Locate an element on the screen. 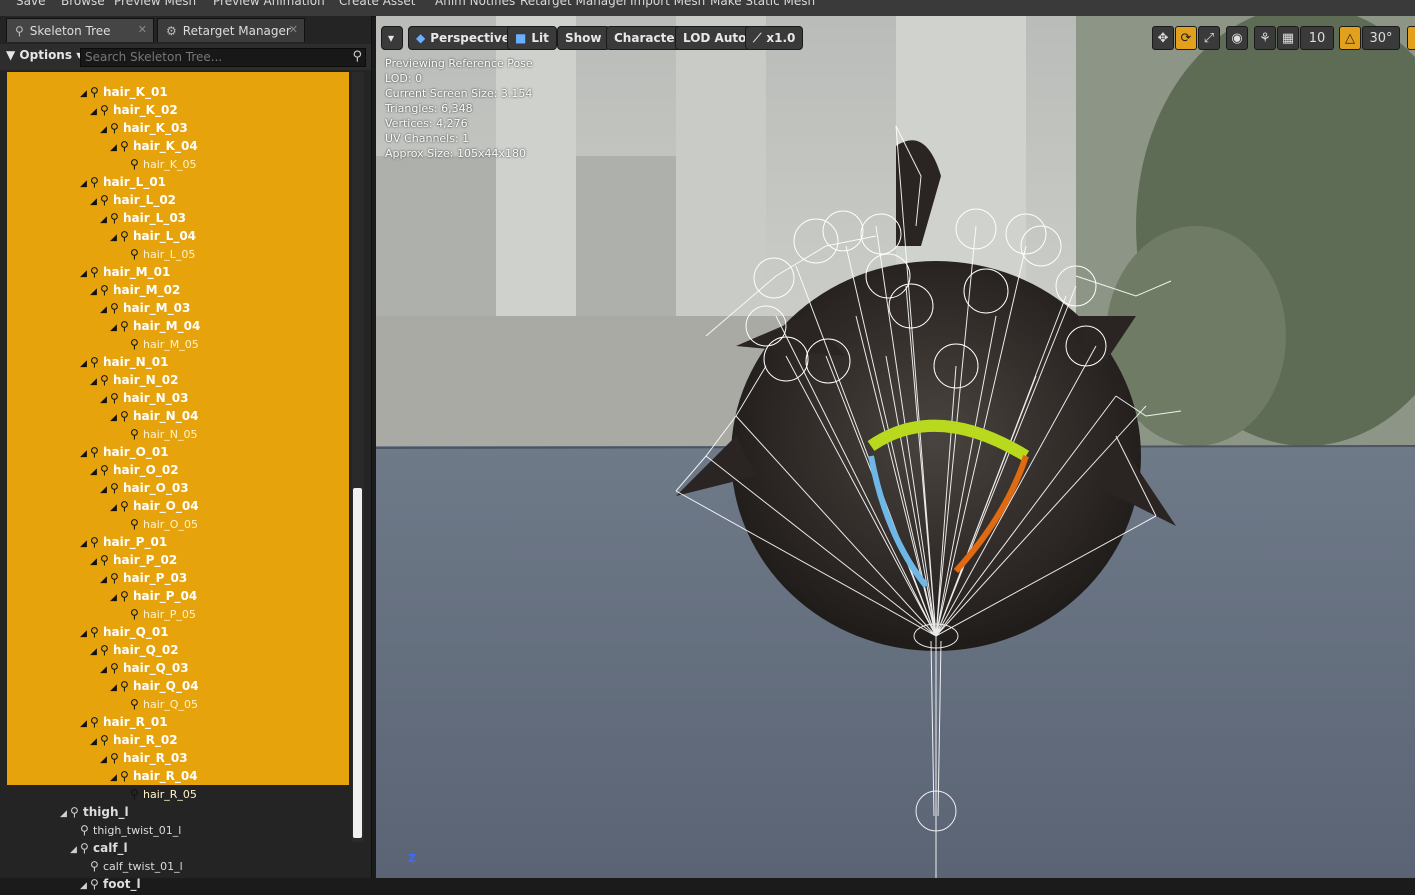 Image resolution: width=1415 pixels, height=895 pixels. tree-row: ⚲ hair_R_05 is located at coordinates (158, 794).